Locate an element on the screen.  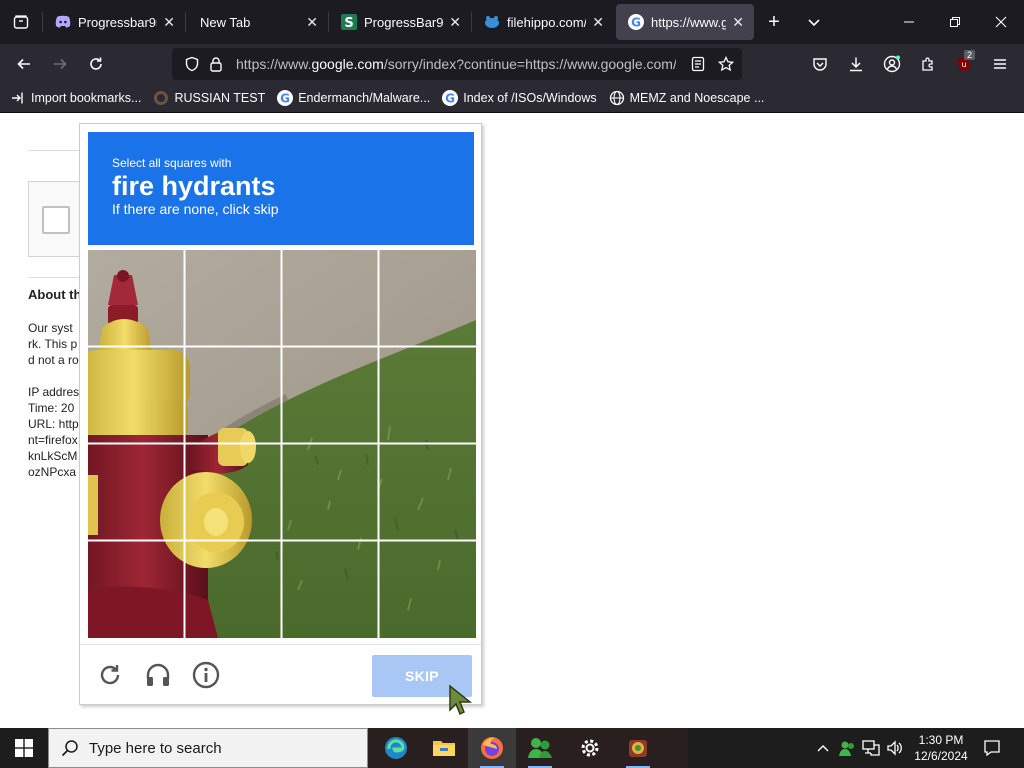
restore-button is located at coordinates (955, 22).